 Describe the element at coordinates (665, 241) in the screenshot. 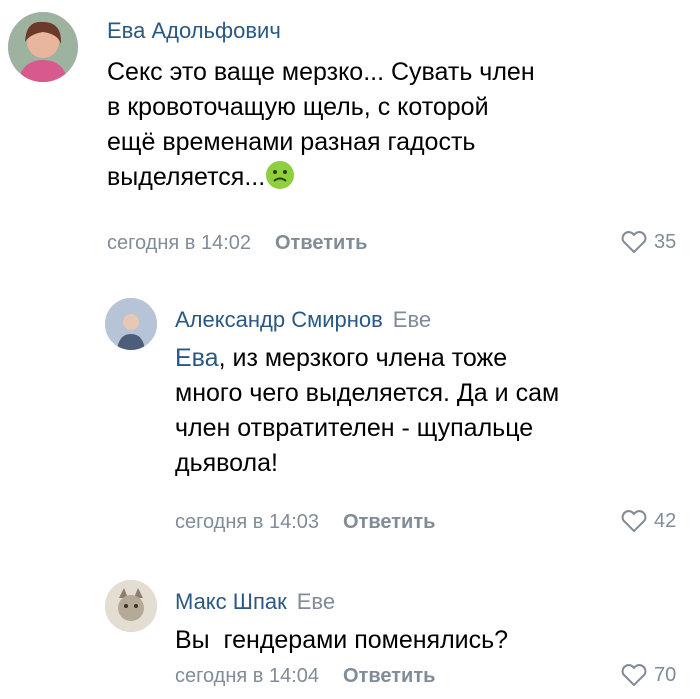

I see `like-count: 35` at that location.